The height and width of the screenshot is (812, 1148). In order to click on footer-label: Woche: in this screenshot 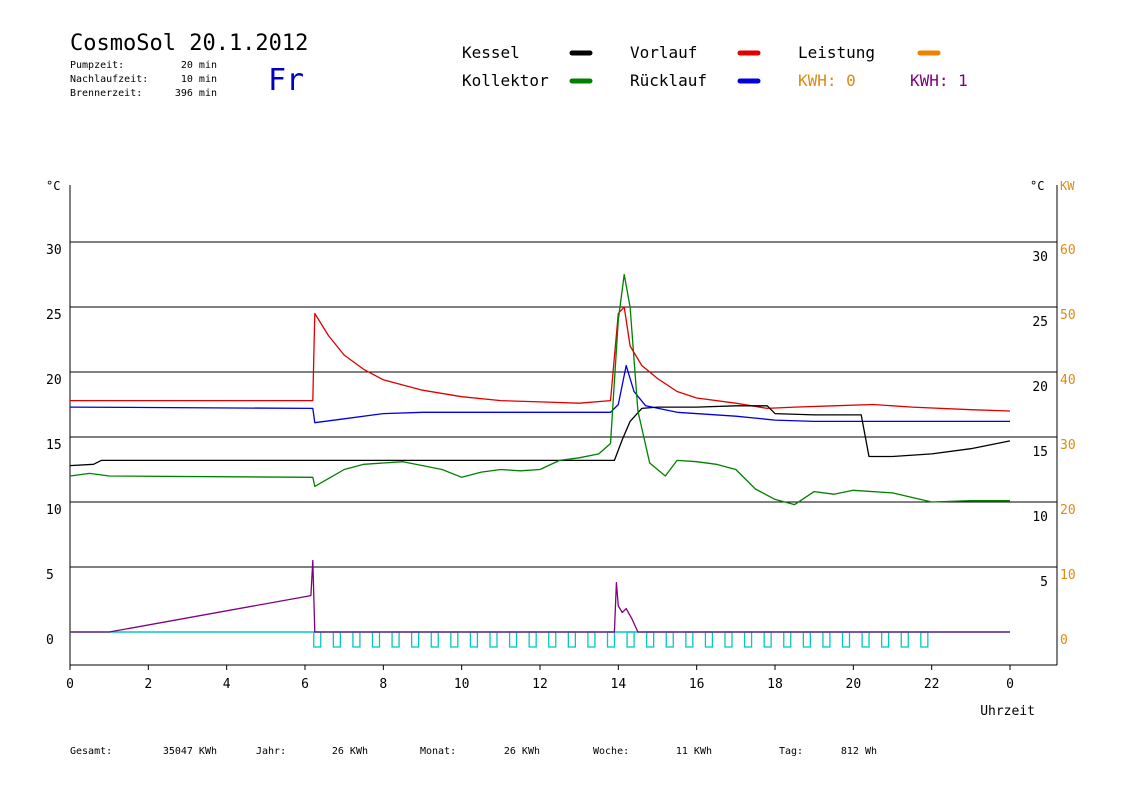, I will do `click(611, 751)`.